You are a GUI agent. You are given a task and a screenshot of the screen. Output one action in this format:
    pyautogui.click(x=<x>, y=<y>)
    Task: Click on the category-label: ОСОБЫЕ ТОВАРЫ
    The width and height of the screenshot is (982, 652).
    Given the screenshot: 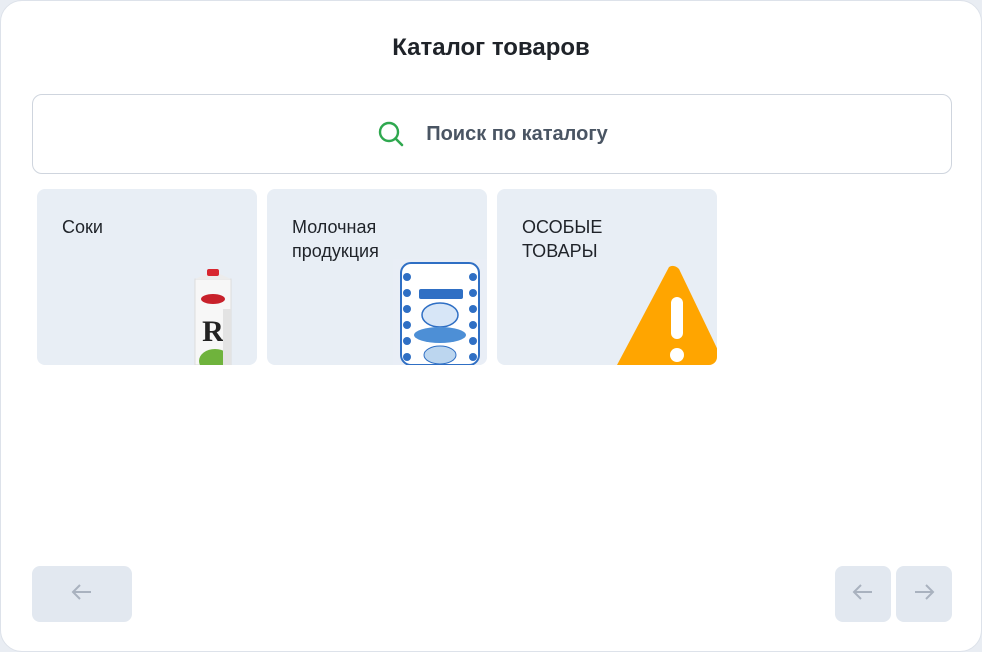 What is the action you would take?
    pyautogui.click(x=562, y=239)
    